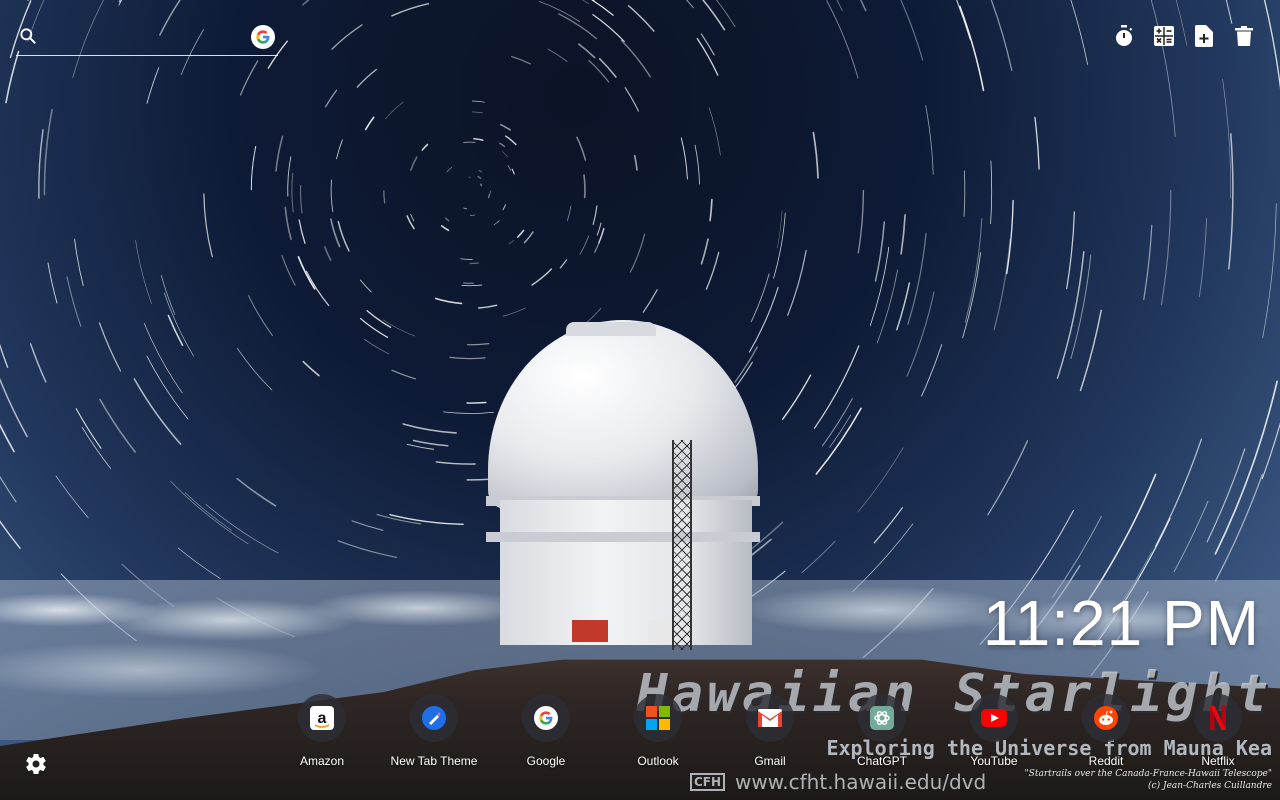  What do you see at coordinates (770, 731) in the screenshot?
I see `quick-link-gmail: Gmail` at bounding box center [770, 731].